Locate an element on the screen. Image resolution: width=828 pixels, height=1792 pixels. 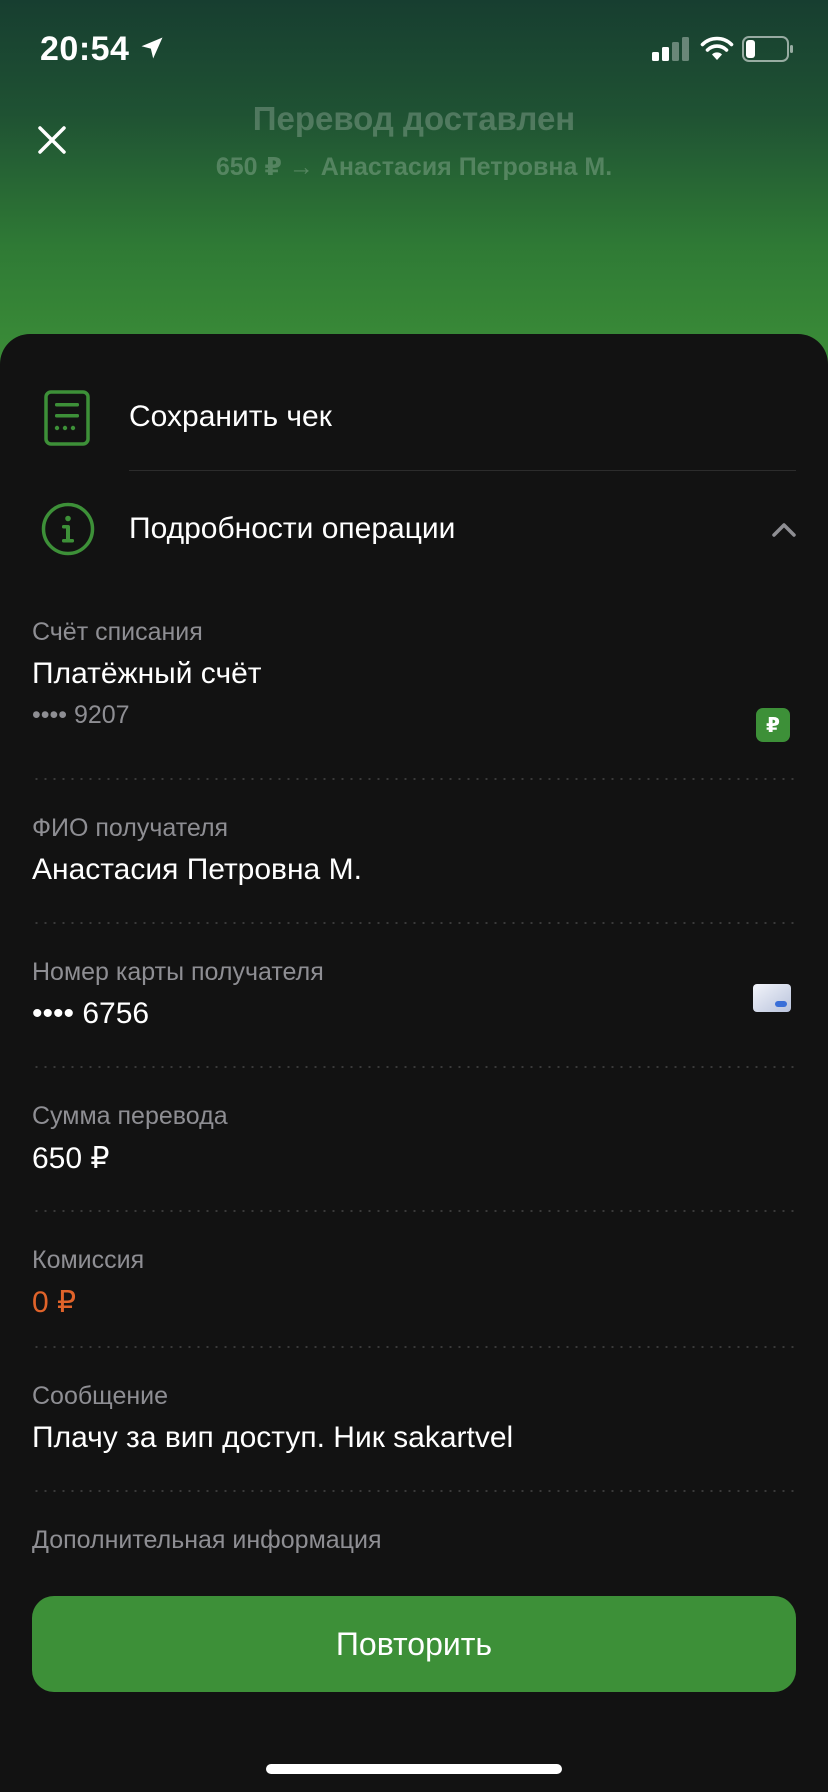
battery-icon is located at coordinates (767, 49).